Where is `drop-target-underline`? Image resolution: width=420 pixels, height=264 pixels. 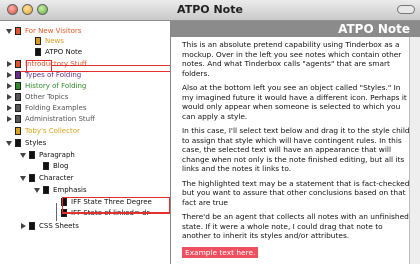 drop-target-underline is located at coordinates (116, 213).